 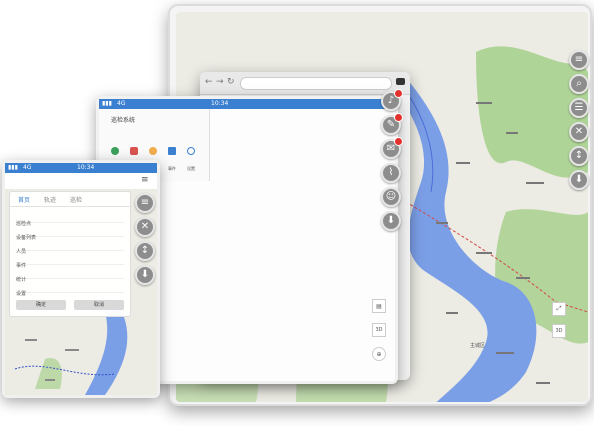 I want to click on layer-toggle-button: ▤, so click(x=379, y=306).